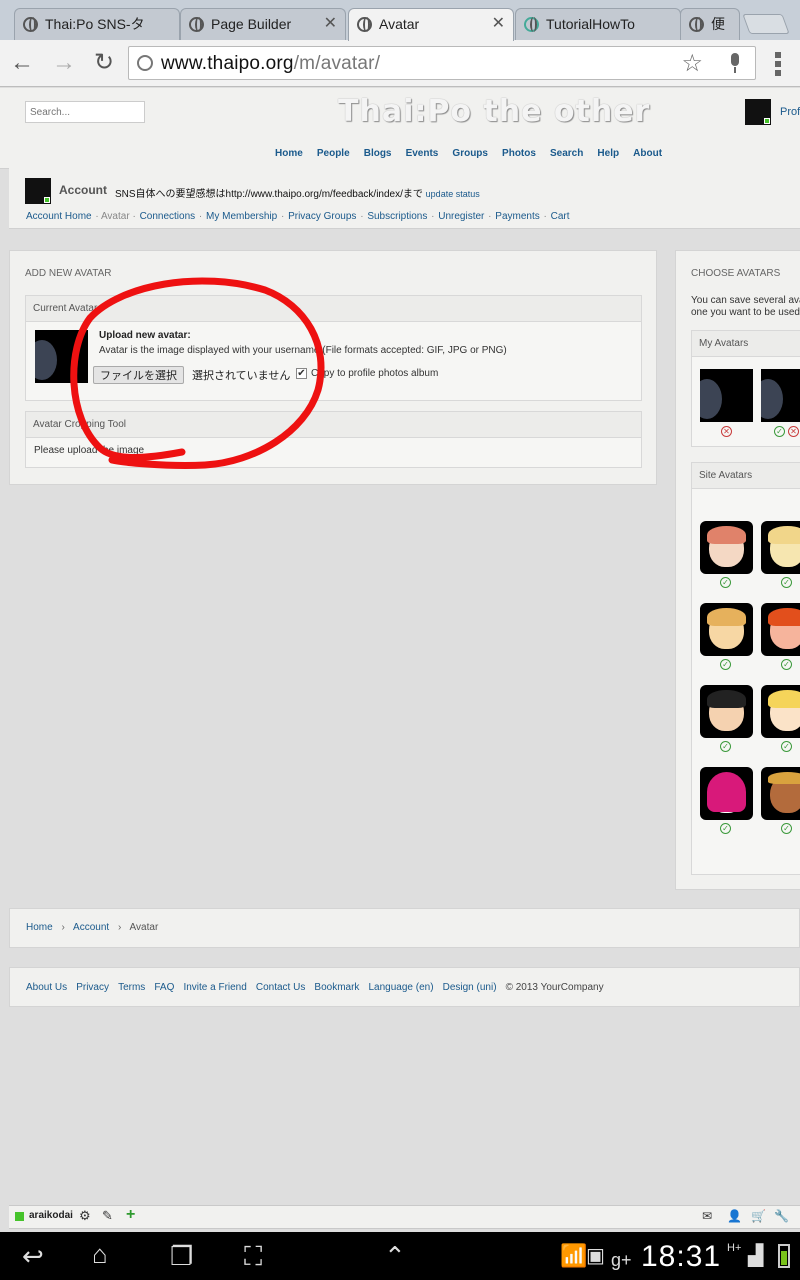 The width and height of the screenshot is (800, 1280). What do you see at coordinates (301, 373) in the screenshot?
I see `copy-to-album-checkbox: ✔` at bounding box center [301, 373].